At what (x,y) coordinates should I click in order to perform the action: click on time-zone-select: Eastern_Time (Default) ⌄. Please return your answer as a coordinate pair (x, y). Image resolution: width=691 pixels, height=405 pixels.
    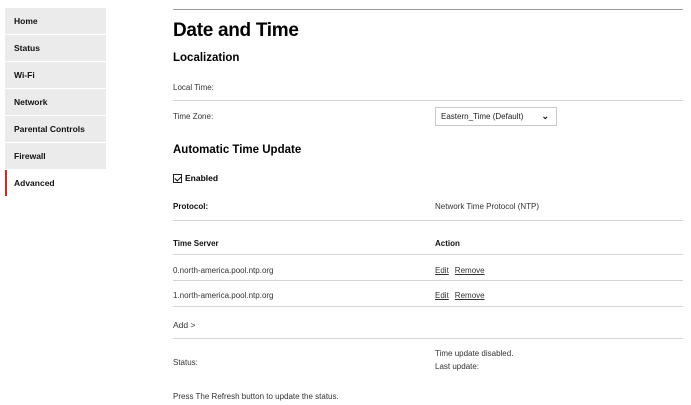
    Looking at the image, I should click on (496, 116).